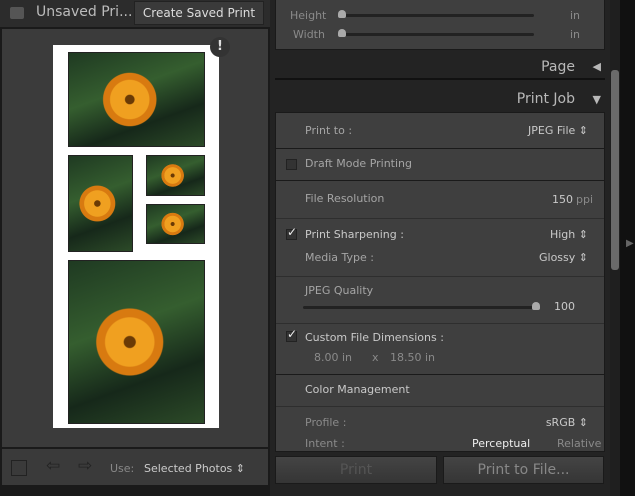 This screenshot has width=635, height=496. I want to click on print-title-bar: Unsaved Pri... Create Saved Print, so click(135, 13).